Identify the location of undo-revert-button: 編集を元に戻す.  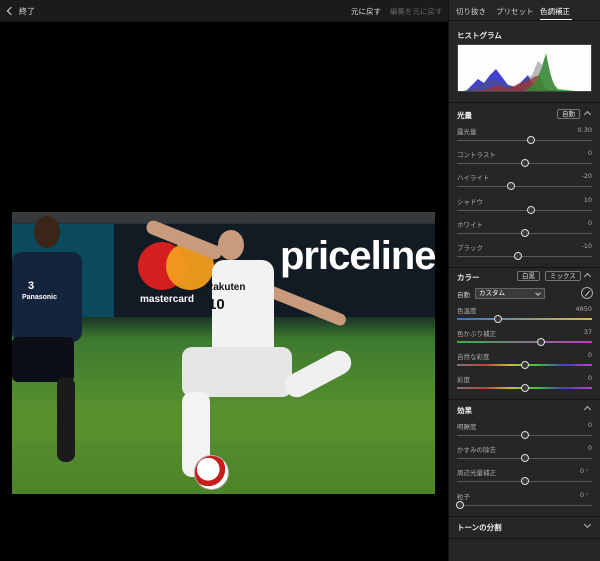
(416, 11).